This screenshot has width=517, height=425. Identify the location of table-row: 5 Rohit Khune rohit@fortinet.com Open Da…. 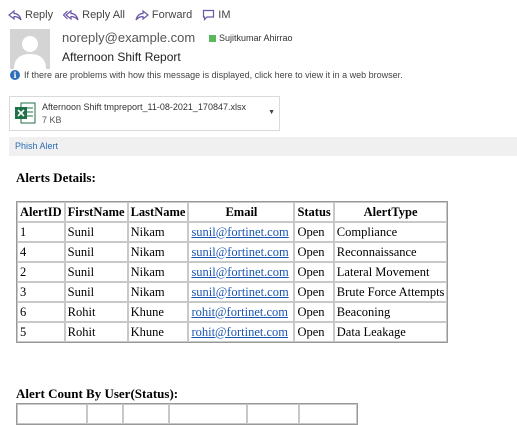
(232, 332).